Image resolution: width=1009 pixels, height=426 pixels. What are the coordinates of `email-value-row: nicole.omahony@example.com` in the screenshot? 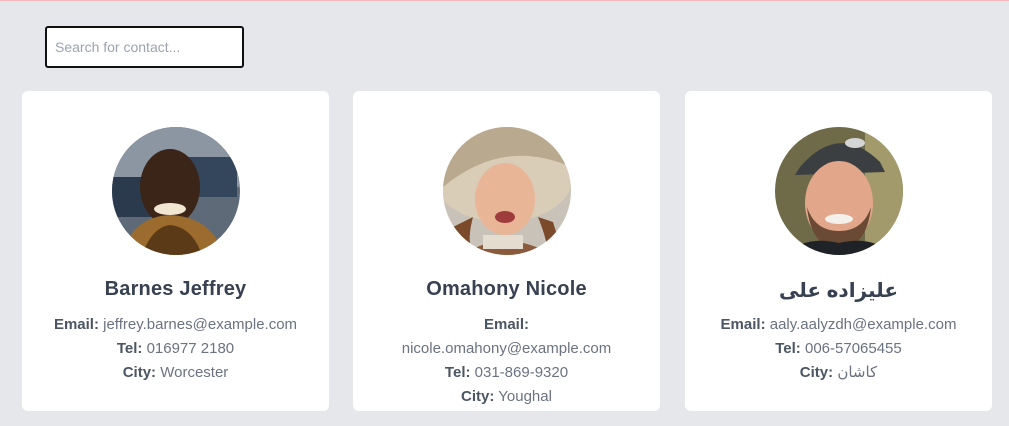 It's located at (506, 349).